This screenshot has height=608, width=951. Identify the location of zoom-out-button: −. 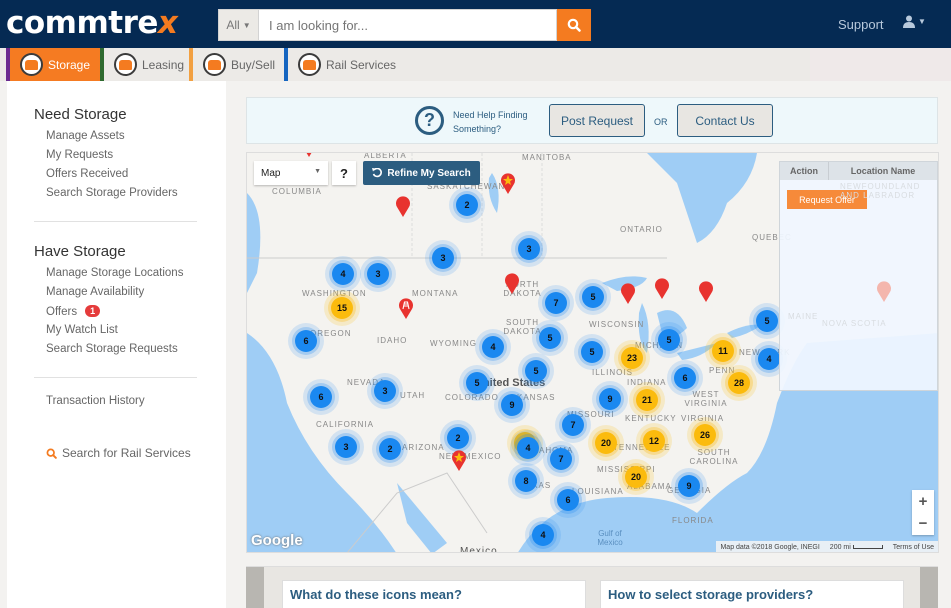
(923, 523).